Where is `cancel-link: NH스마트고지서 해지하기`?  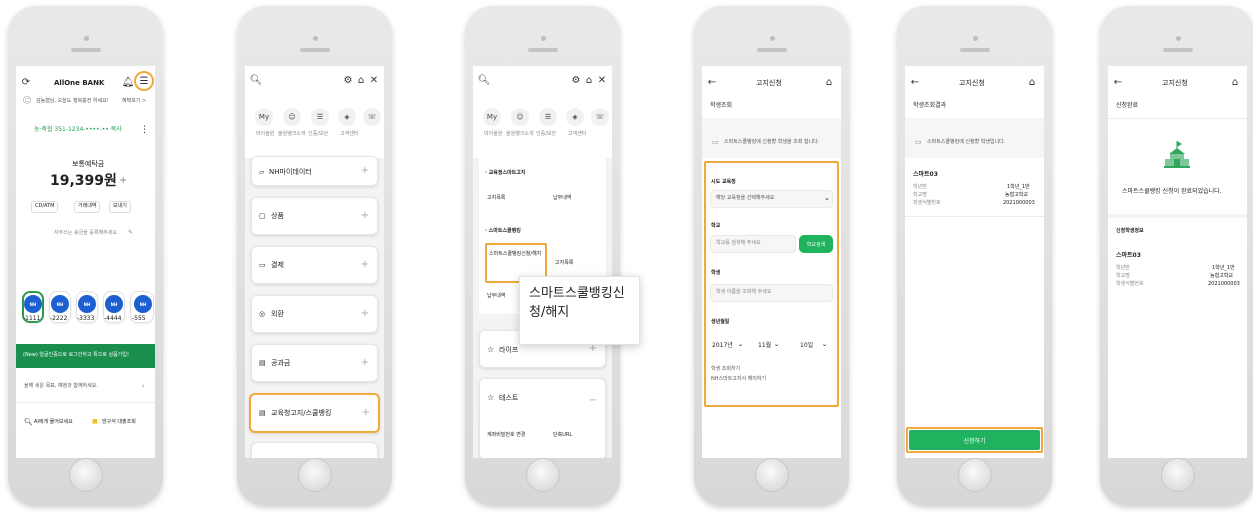
cancel-link: NH스마트고지서 해지하기 is located at coordinates (738, 379).